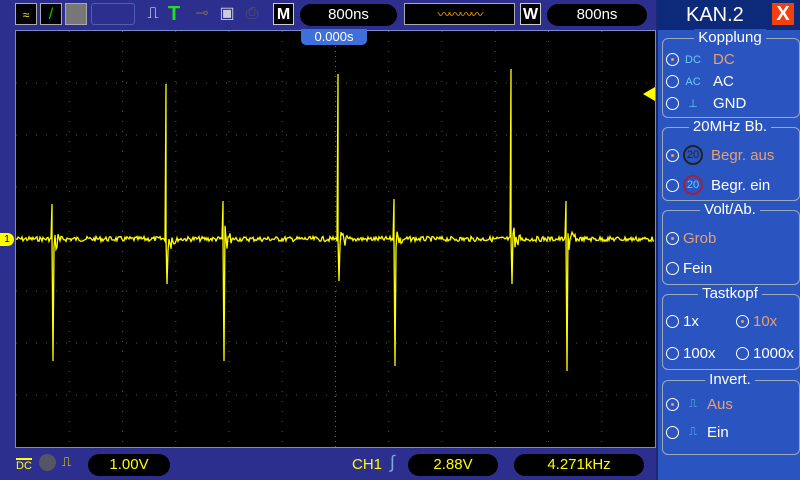 This screenshot has height=480, width=800. I want to click on option-ac: AC AC, so click(700, 81).